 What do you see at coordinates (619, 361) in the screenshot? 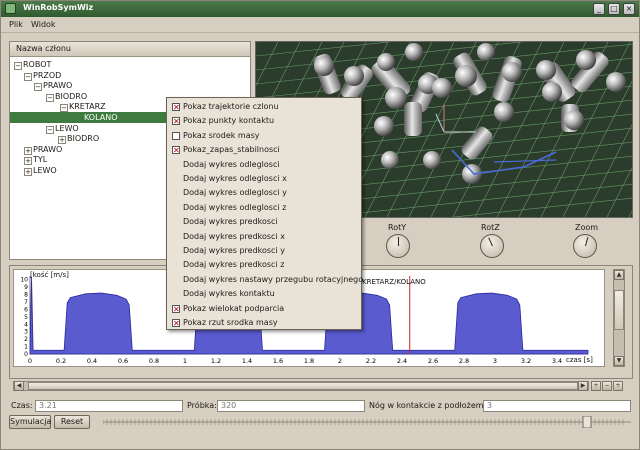
I see `scroll-down-icon: ▼` at bounding box center [619, 361].